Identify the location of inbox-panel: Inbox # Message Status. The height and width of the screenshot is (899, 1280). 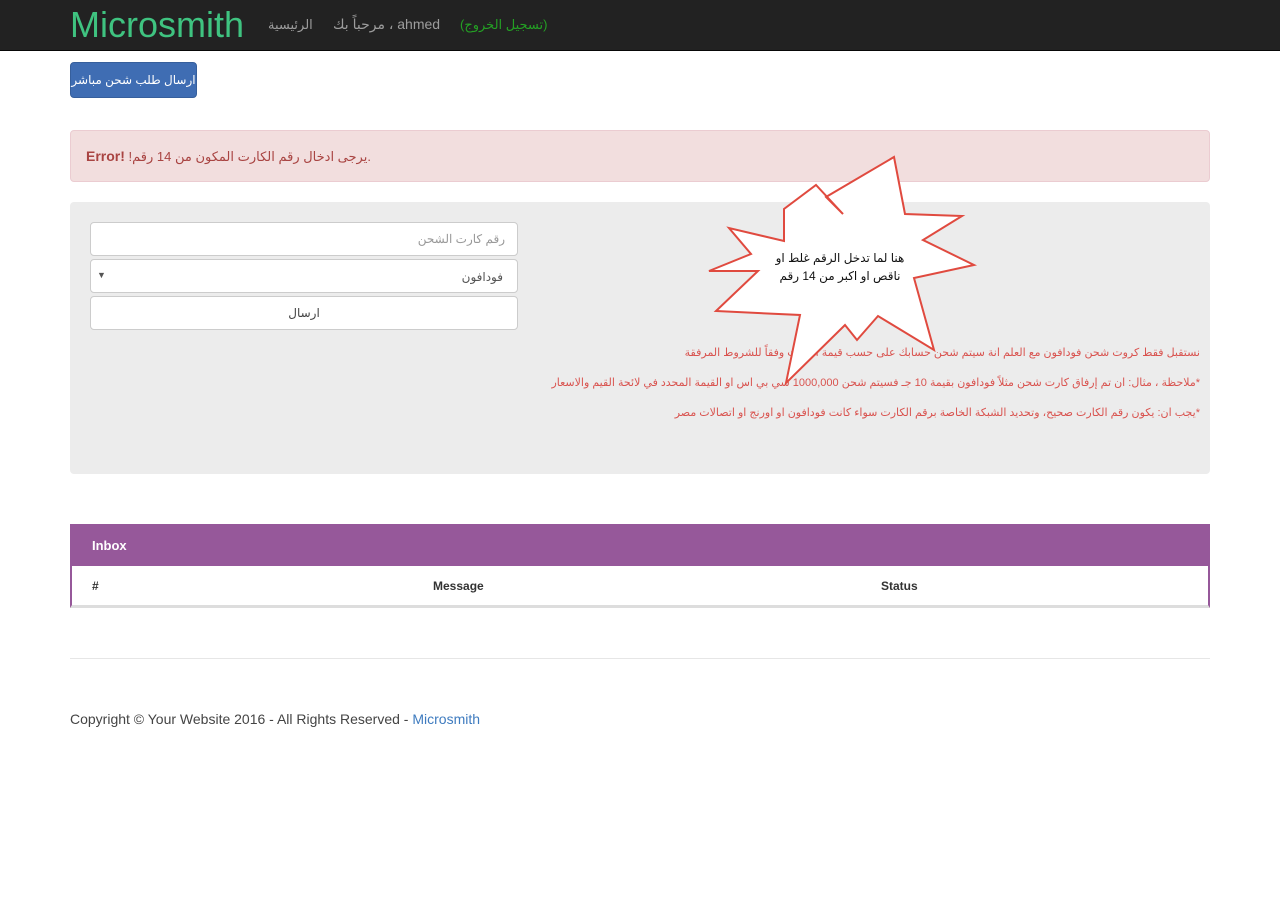
(640, 566).